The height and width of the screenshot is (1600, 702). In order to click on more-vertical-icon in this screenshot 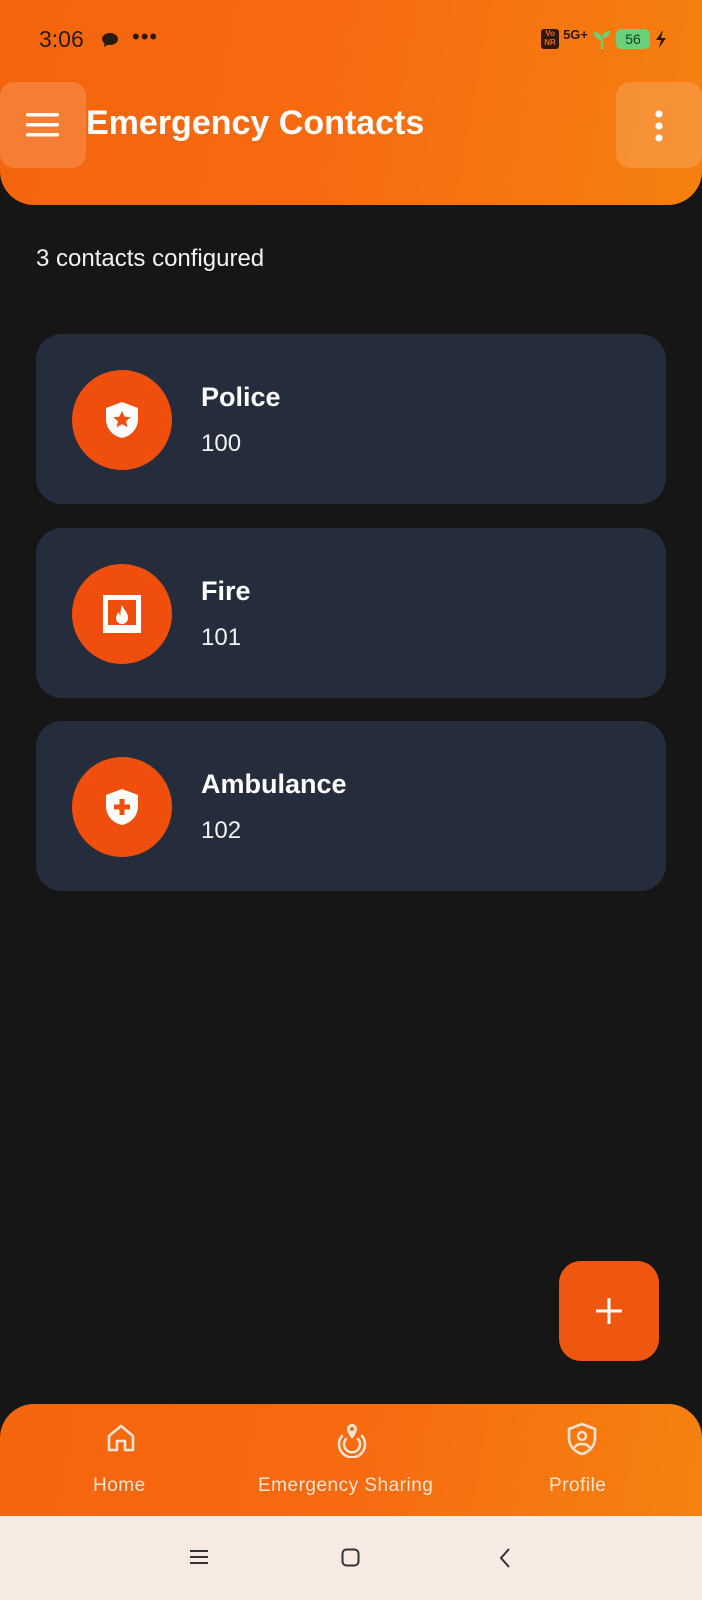, I will do `click(659, 126)`.